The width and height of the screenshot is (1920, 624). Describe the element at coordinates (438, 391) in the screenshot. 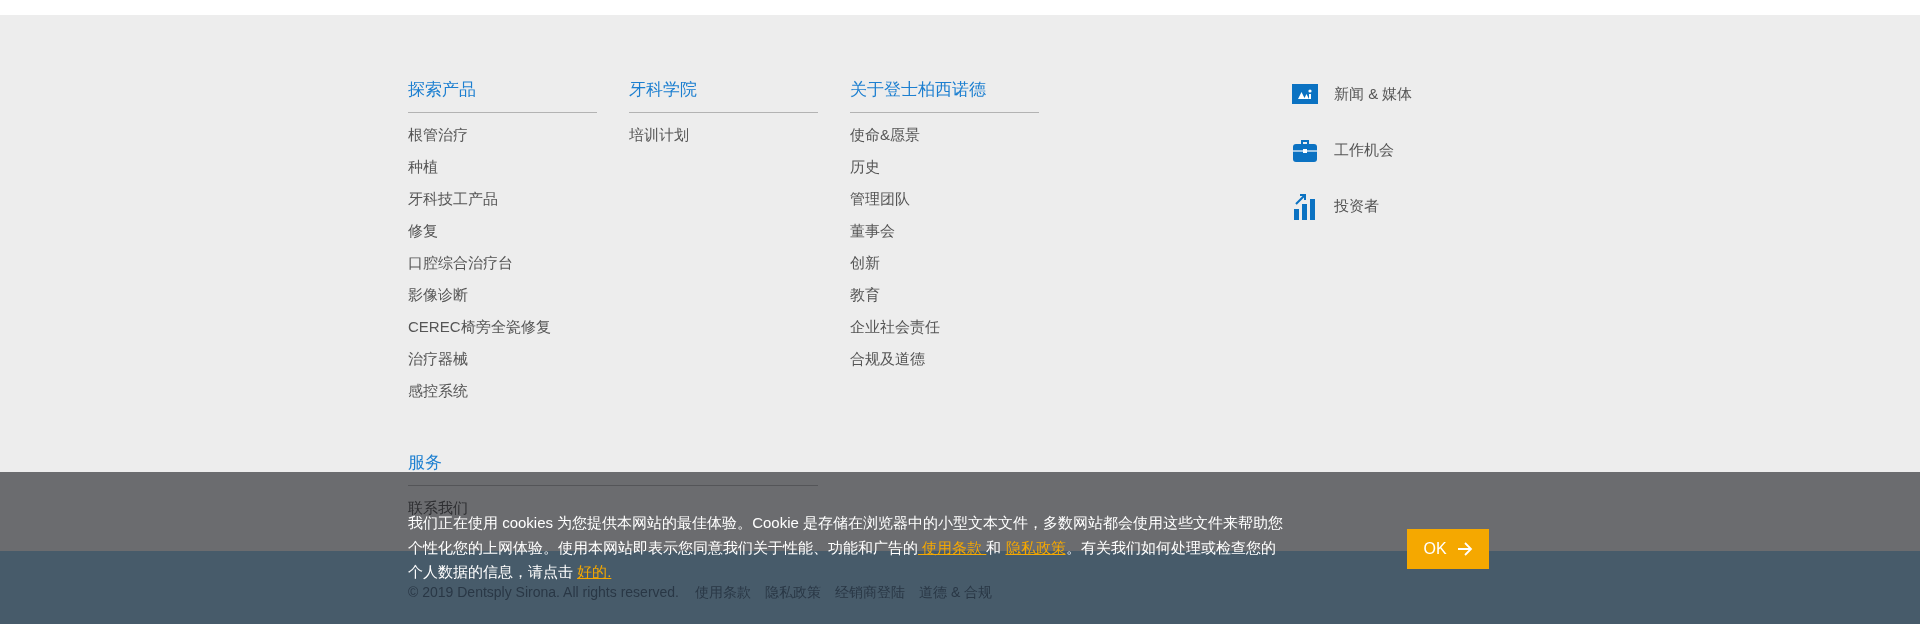

I see `footer-link: 感控系统` at that location.